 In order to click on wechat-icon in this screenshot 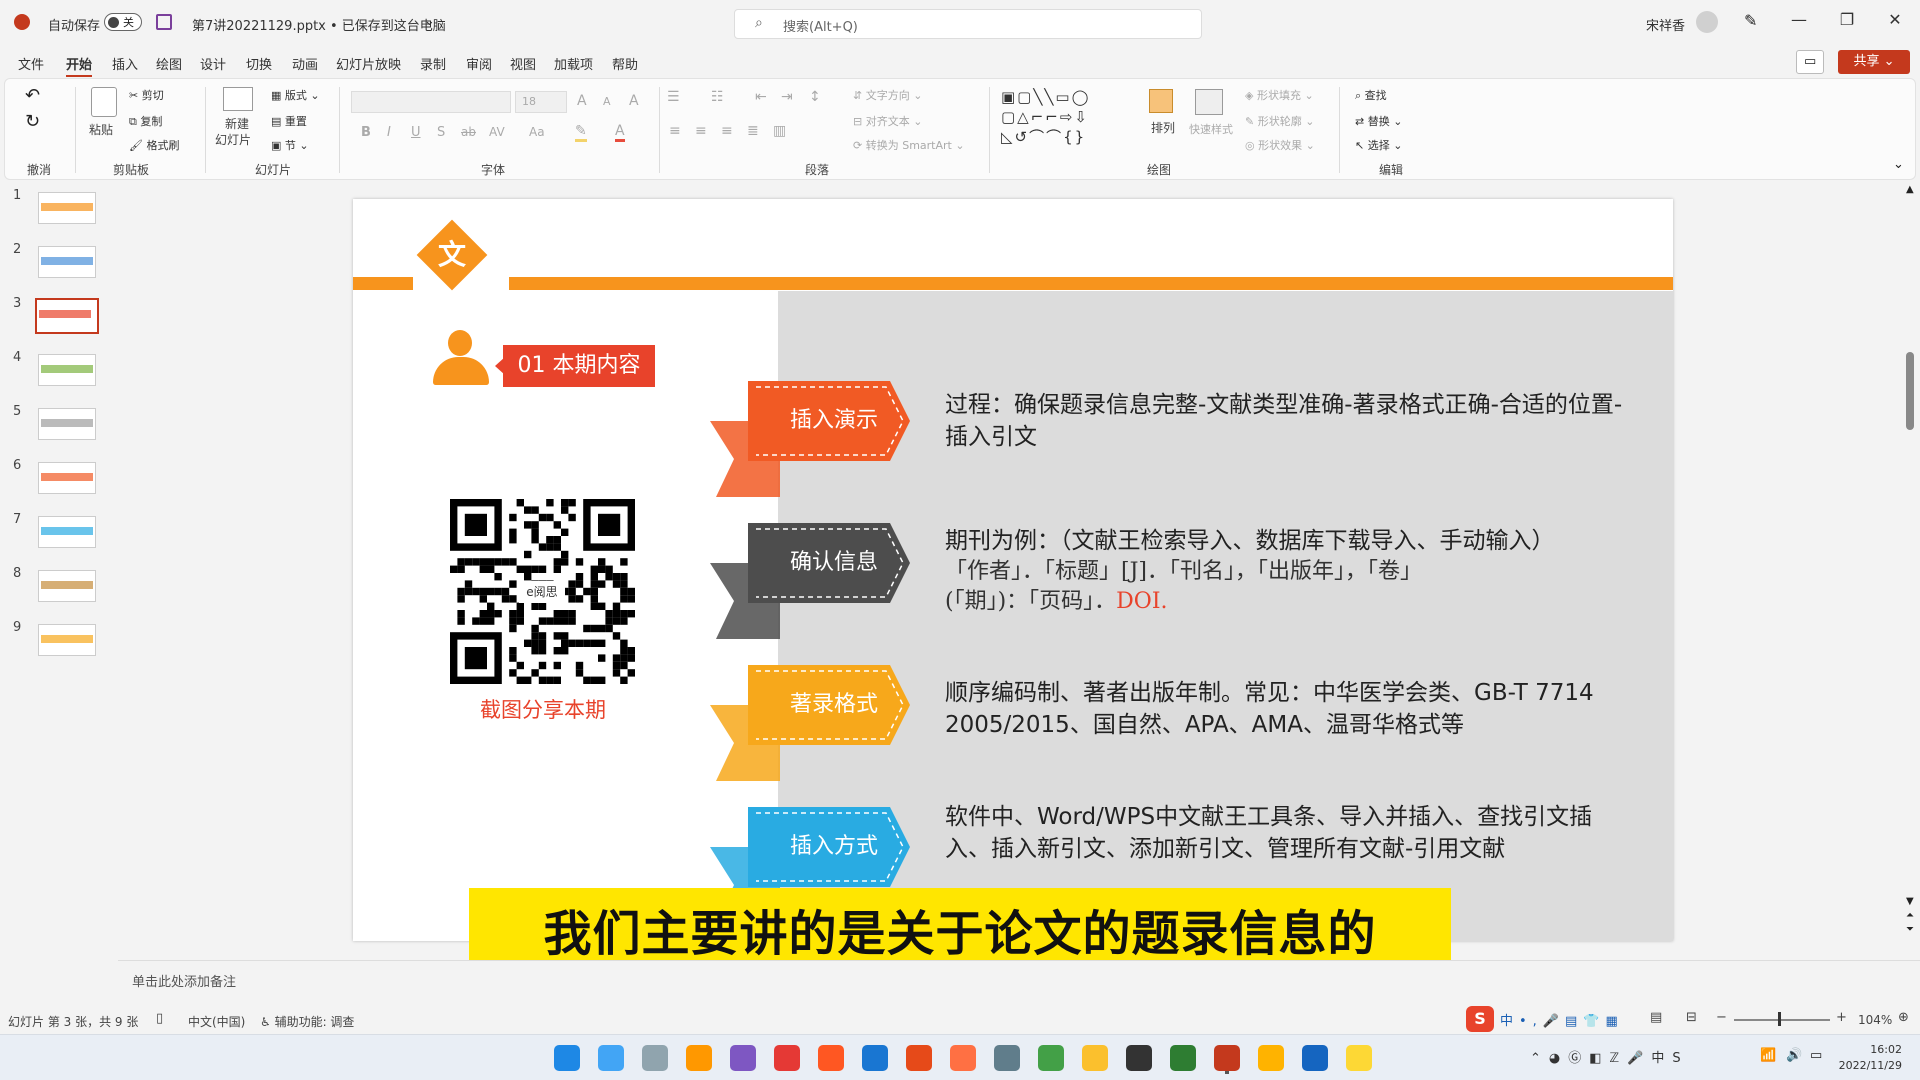, I will do `click(1183, 1058)`.